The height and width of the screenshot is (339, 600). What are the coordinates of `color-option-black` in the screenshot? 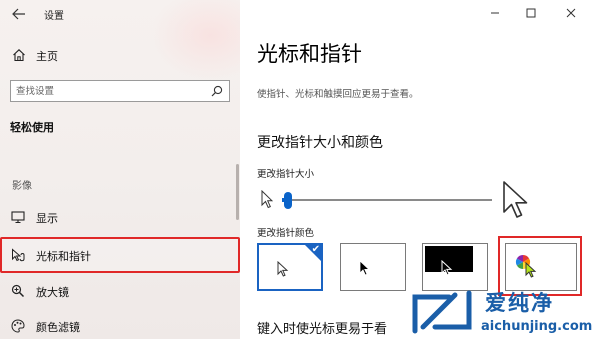 It's located at (373, 267).